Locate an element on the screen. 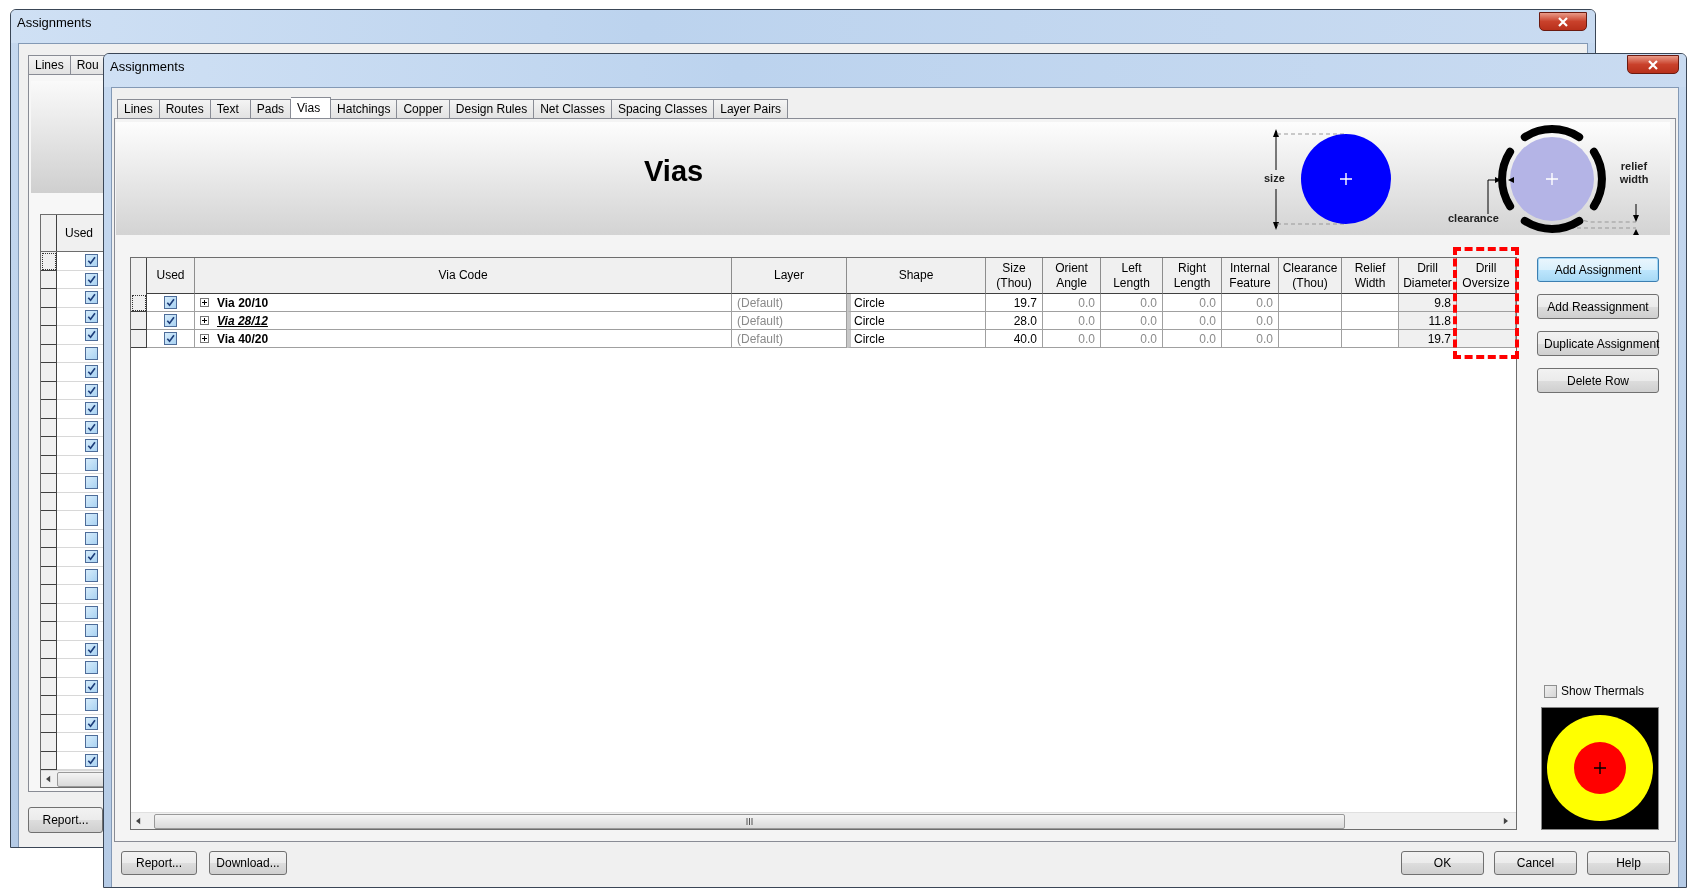 This screenshot has height=888, width=1687. scrollbar-thumb is located at coordinates (750, 821).